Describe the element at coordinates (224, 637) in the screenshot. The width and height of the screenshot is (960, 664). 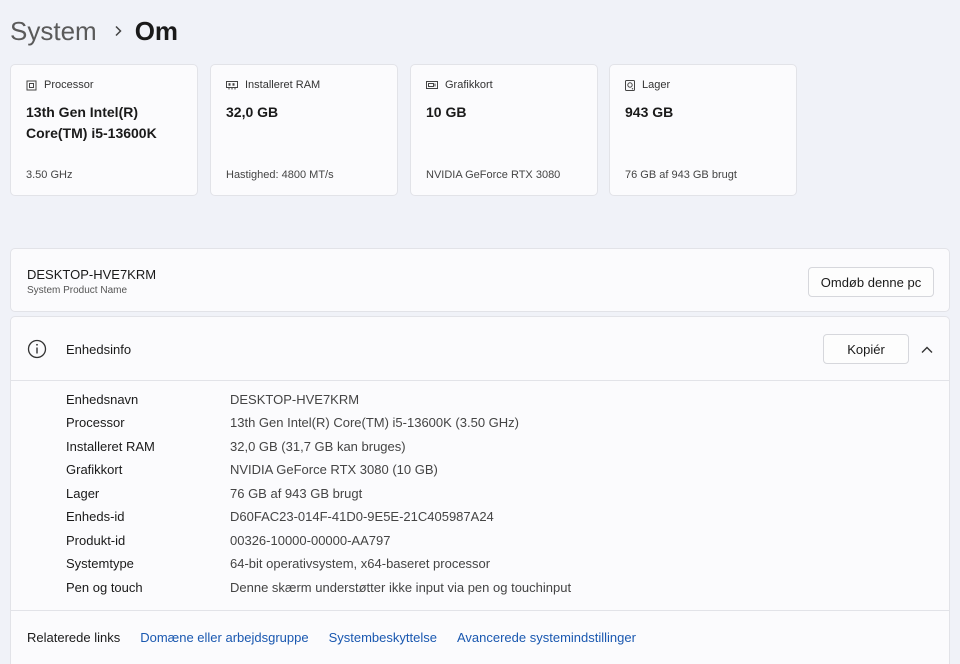
I see `link-domain-workgroup: Domæne eller arbejdsgruppe` at that location.